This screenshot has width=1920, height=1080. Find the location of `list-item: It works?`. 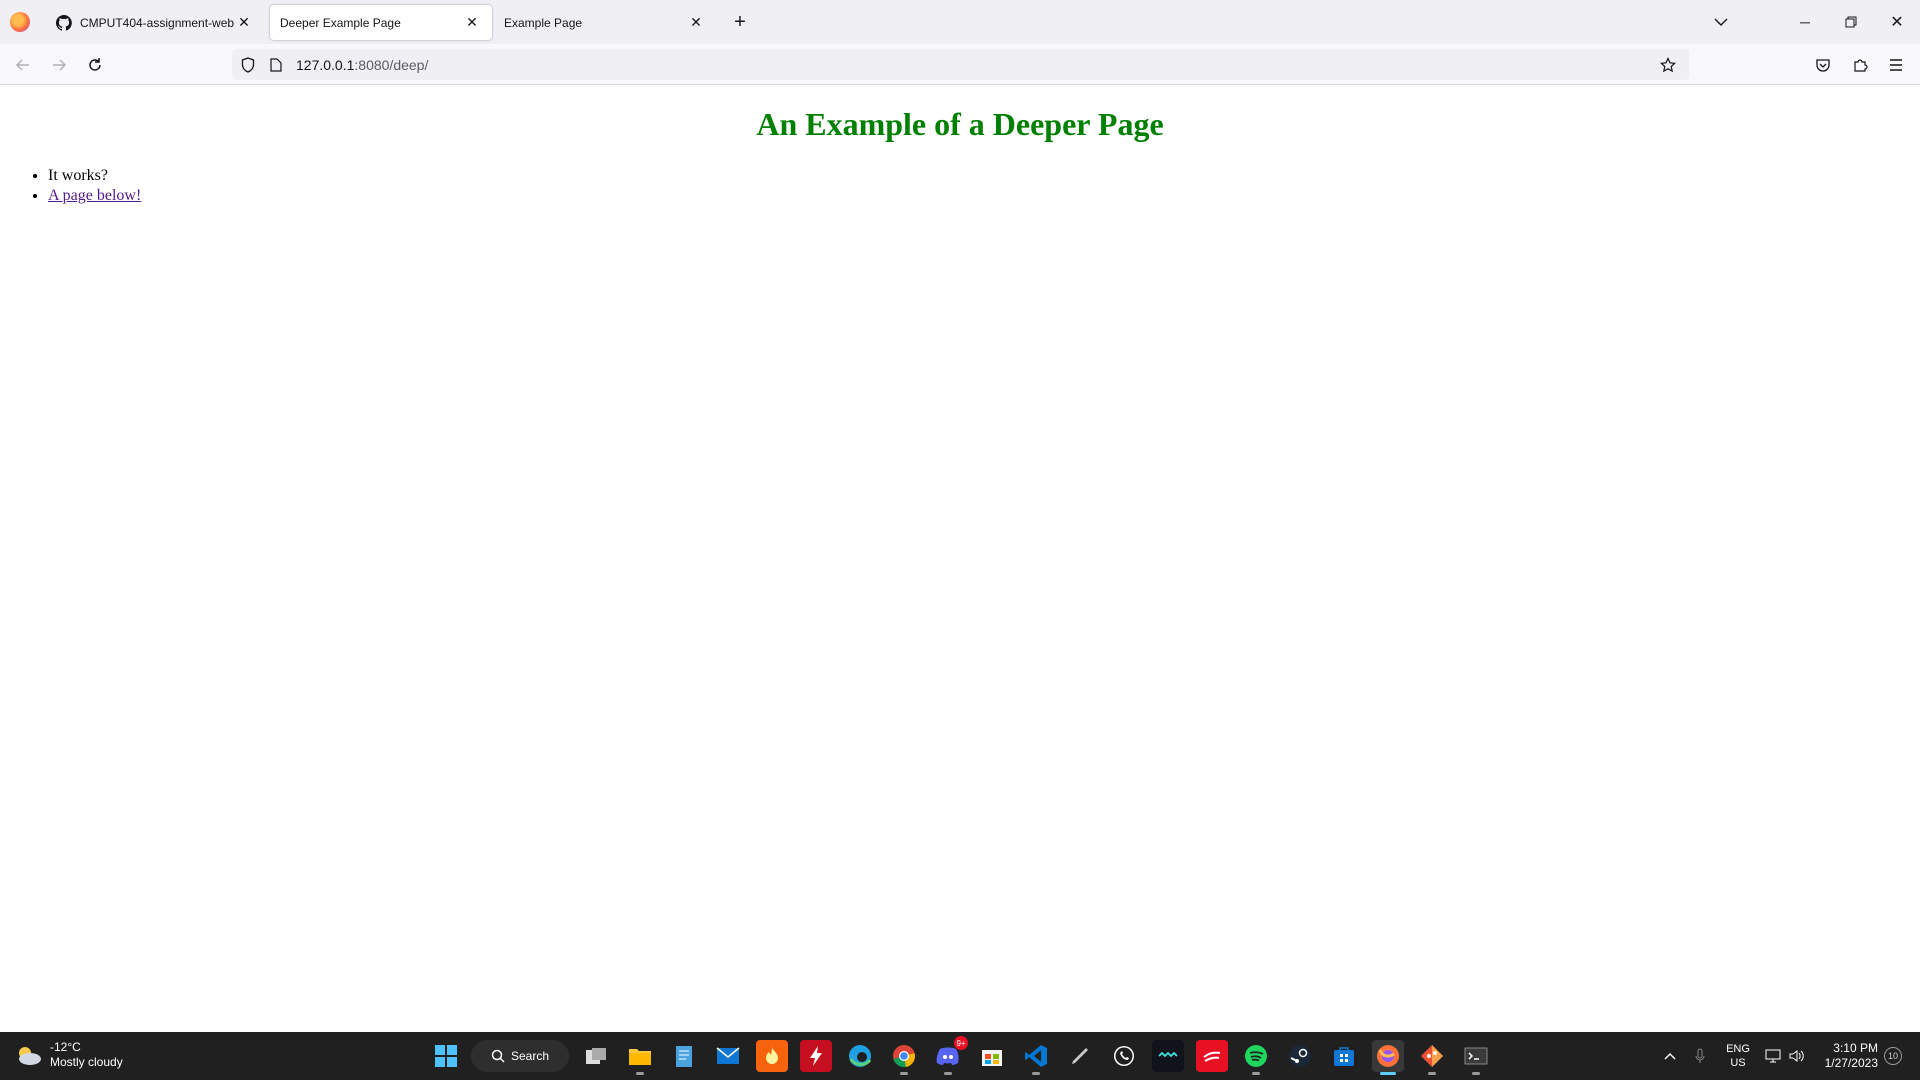

list-item: It works? is located at coordinates (94, 176).